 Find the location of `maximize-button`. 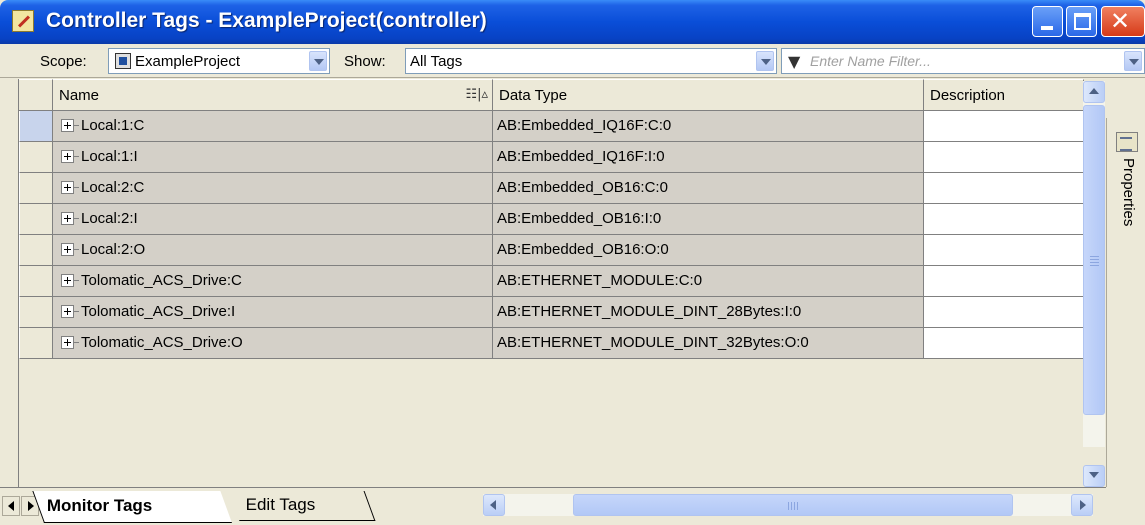

maximize-button is located at coordinates (1081, 21).